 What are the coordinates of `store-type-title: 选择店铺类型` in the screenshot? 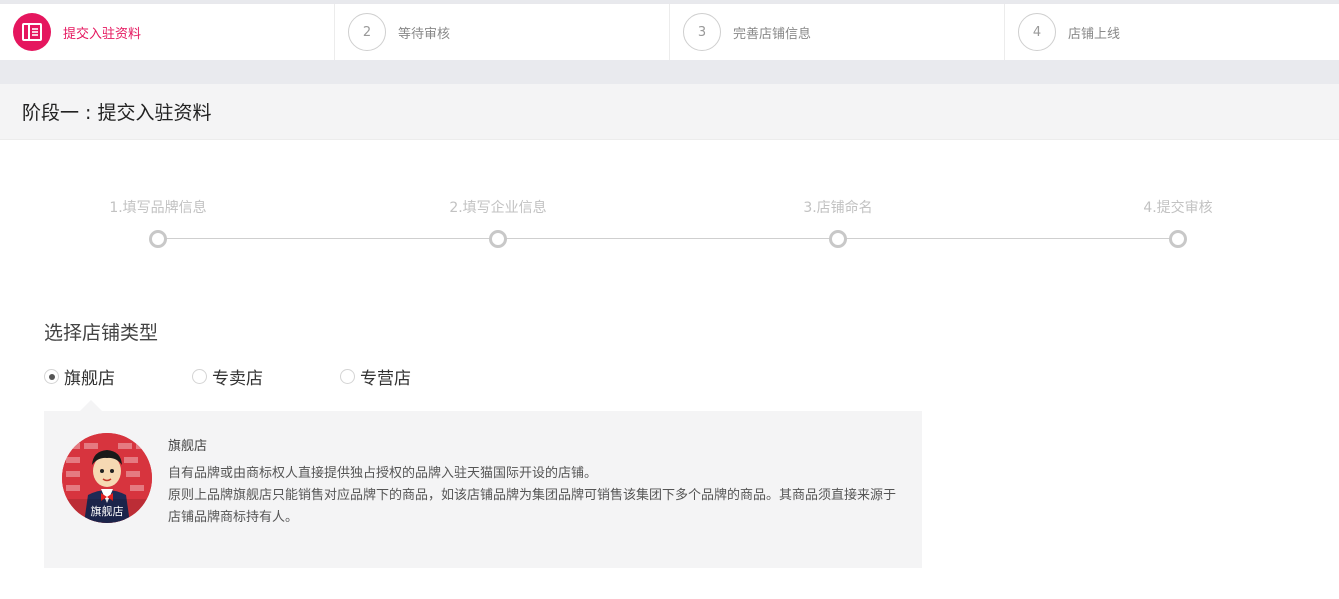 It's located at (101, 333).